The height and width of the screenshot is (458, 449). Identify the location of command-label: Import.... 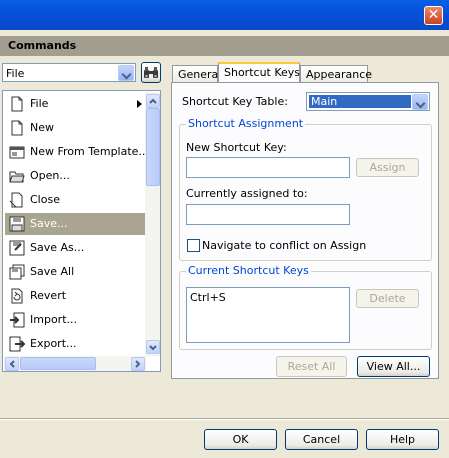
(53, 319).